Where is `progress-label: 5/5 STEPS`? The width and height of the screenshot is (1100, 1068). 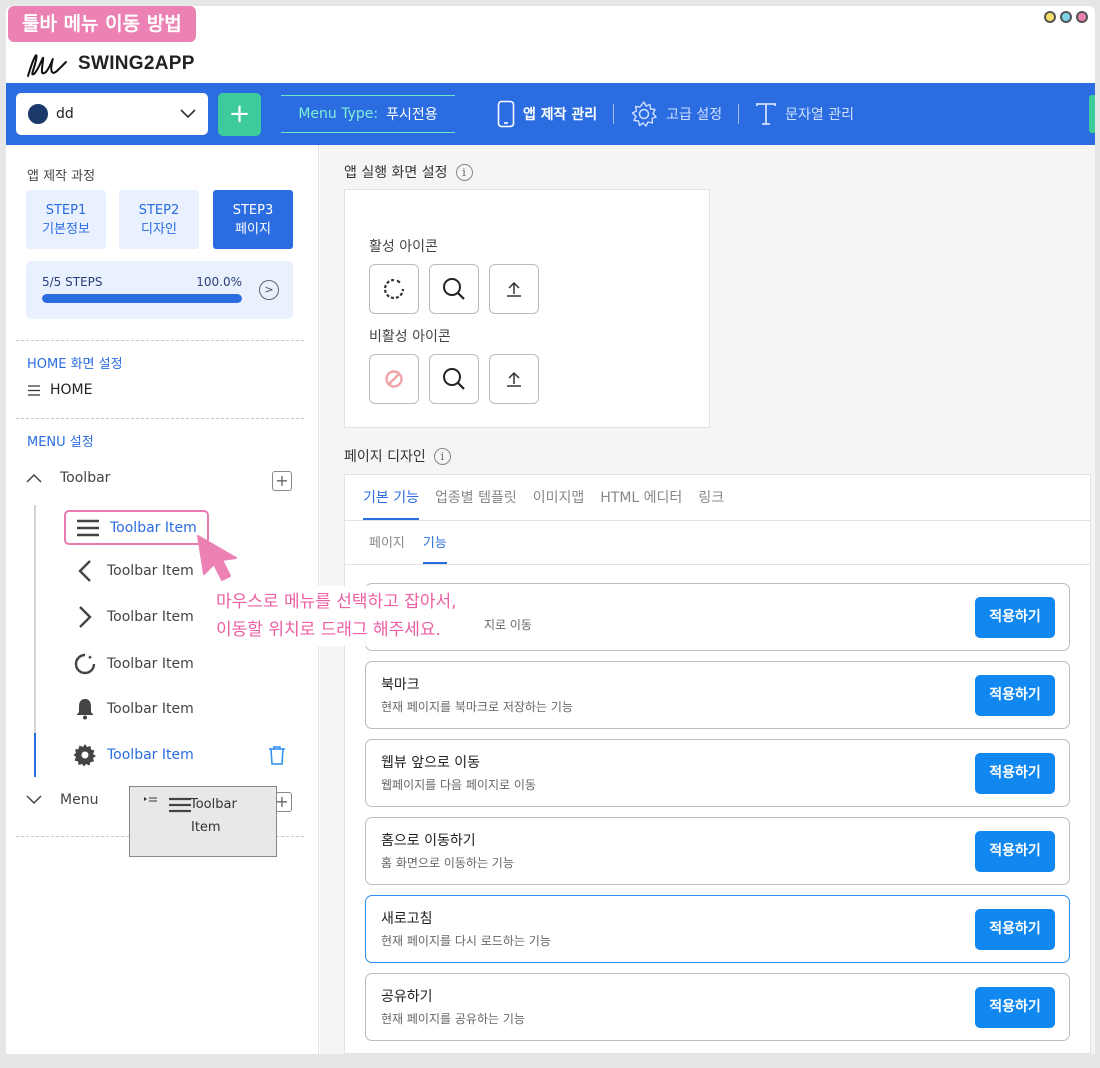
progress-label: 5/5 STEPS is located at coordinates (72, 282).